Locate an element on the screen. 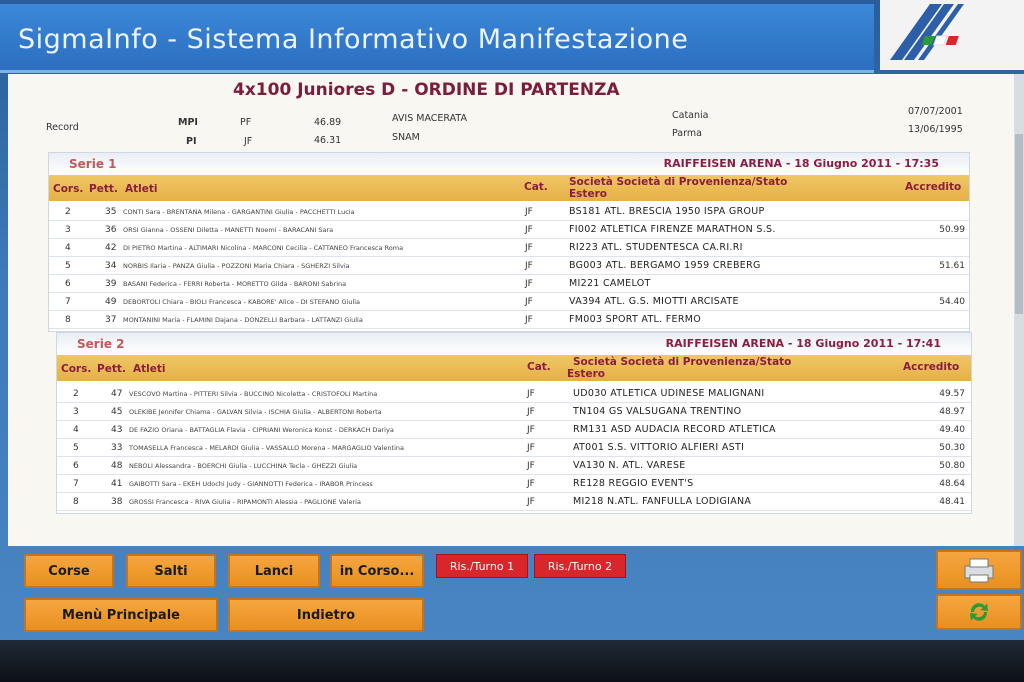 The width and height of the screenshot is (1024, 682). accredito-cell: 50.30 is located at coordinates (952, 448).